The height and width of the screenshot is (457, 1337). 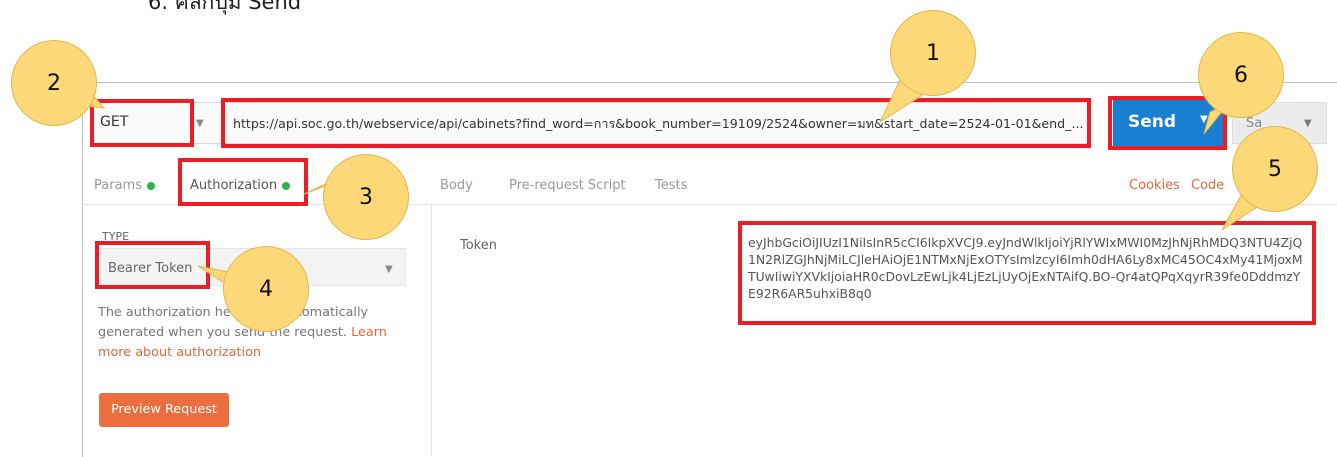 I want to click on callout-3: 3, so click(x=366, y=197).